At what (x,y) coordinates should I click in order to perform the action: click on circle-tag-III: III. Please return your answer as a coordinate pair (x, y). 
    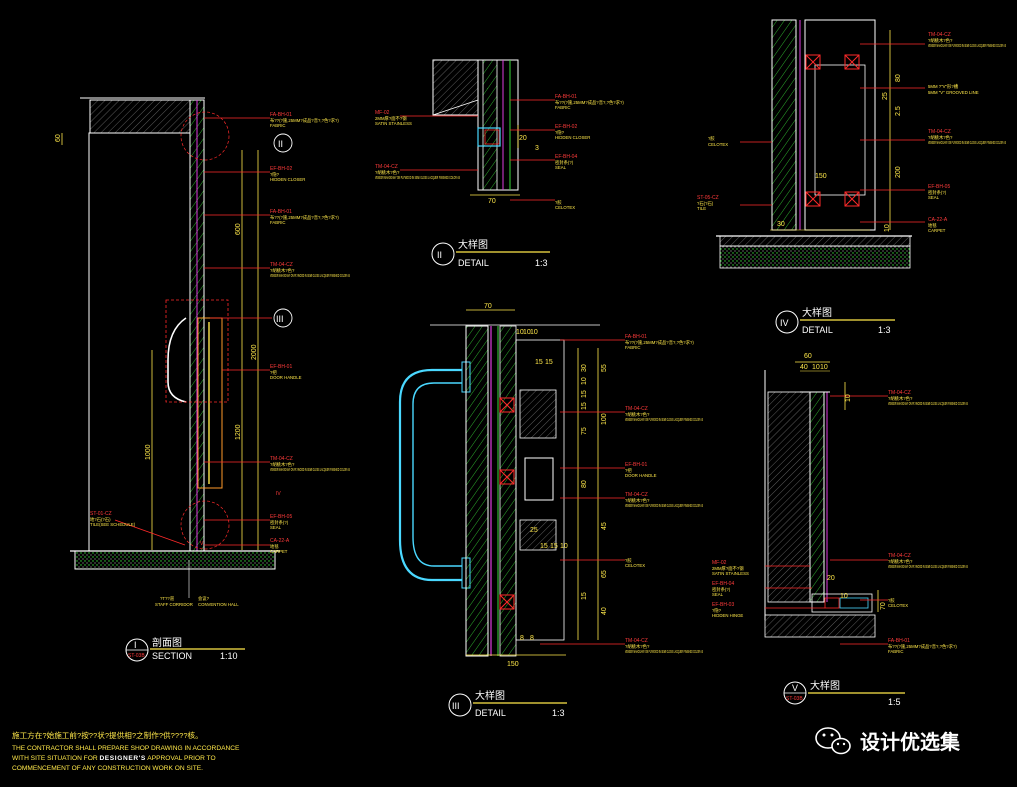
    Looking at the image, I should click on (280, 319).